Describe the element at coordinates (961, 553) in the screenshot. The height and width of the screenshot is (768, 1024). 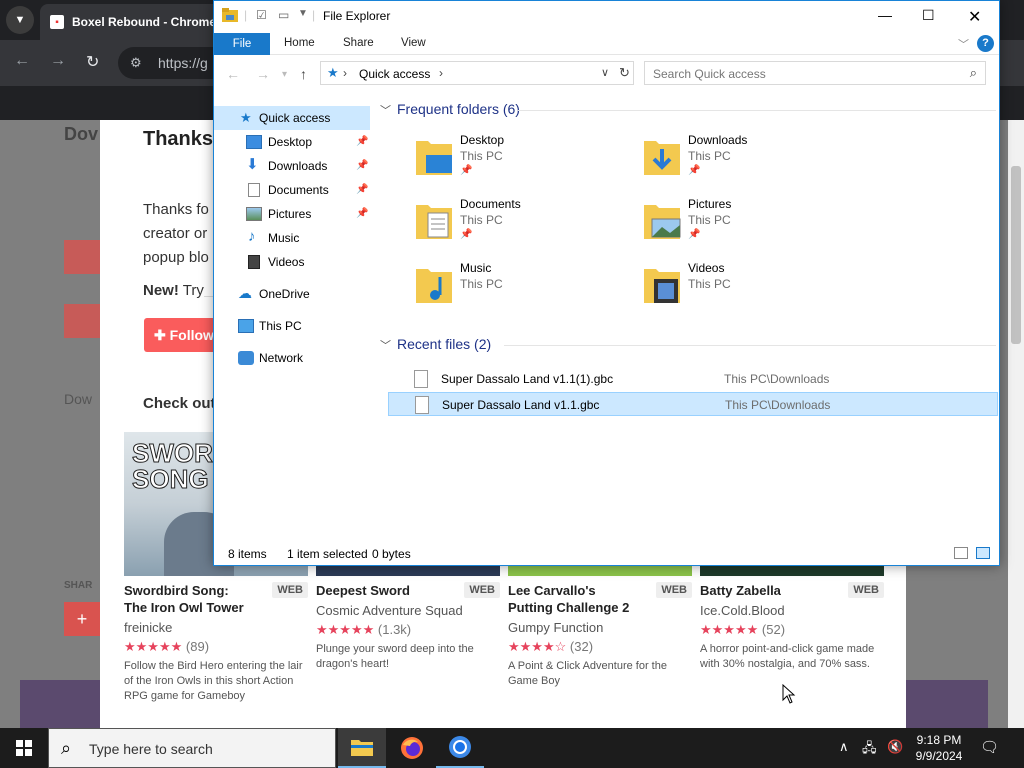
I see `details-view-icon` at that location.